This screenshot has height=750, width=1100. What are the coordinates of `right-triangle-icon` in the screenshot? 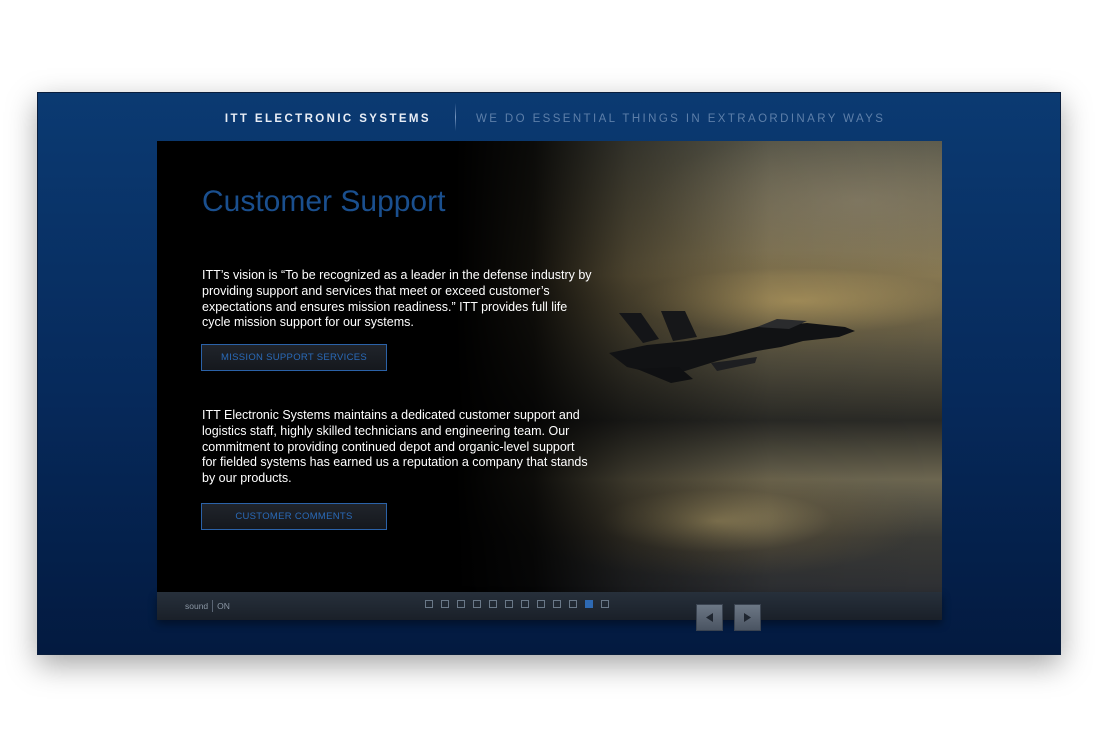 It's located at (747, 617).